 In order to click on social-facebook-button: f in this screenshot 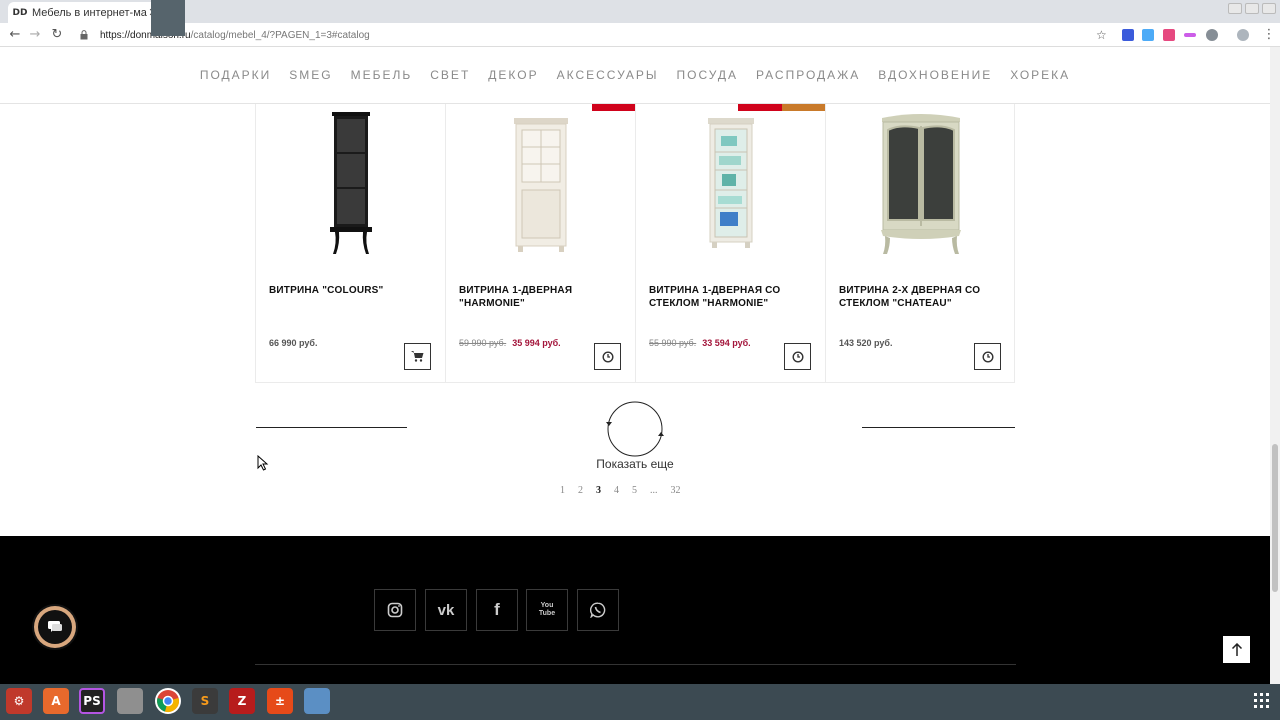, I will do `click(497, 610)`.